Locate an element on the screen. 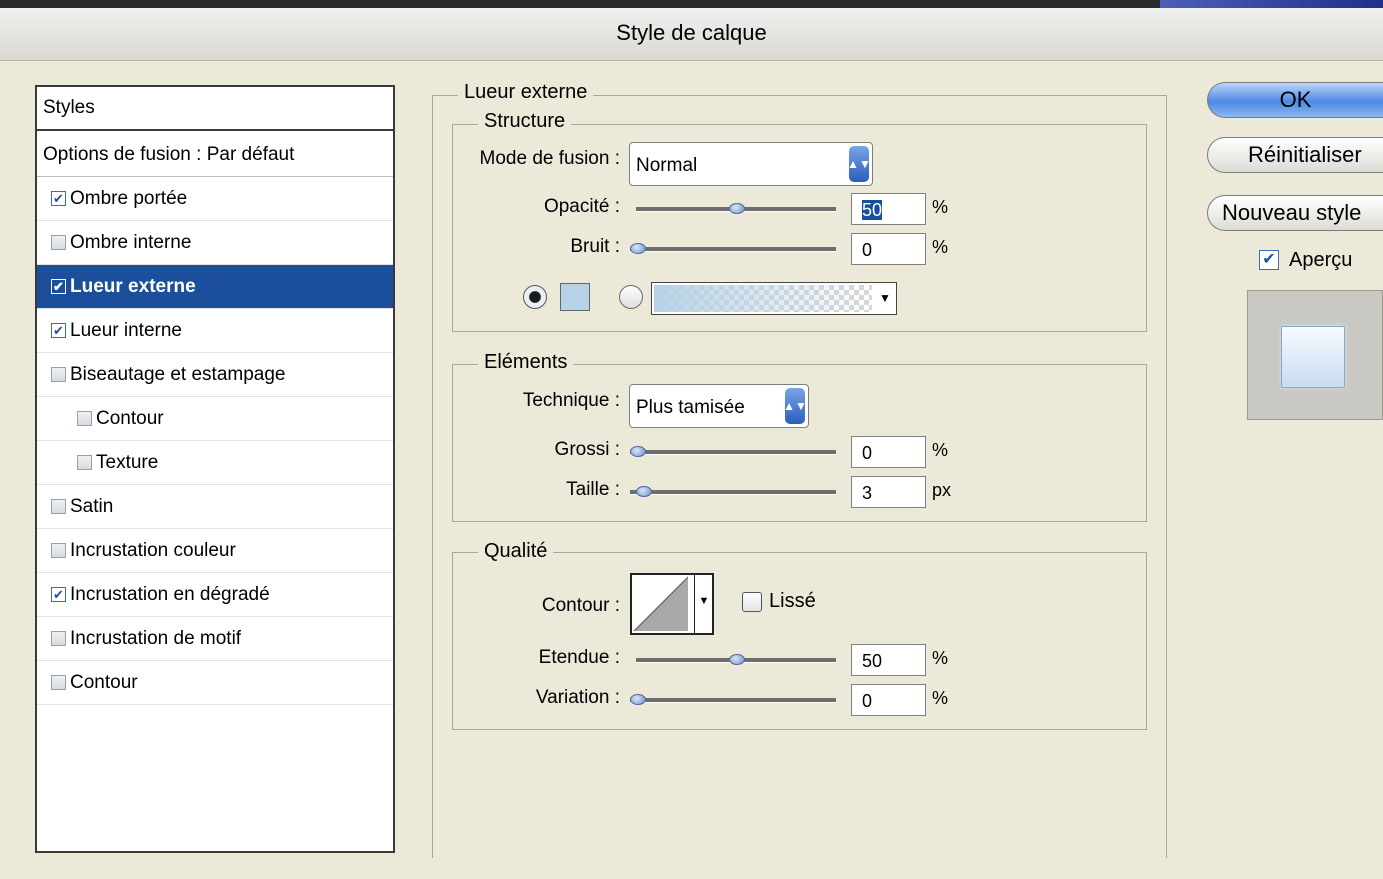 This screenshot has width=1383, height=879. style-item-label: Biseautage et estampage is located at coordinates (178, 374).